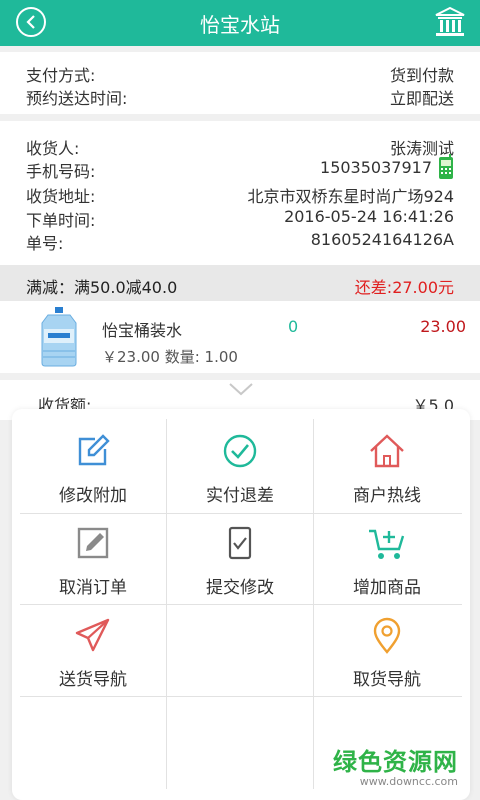 This screenshot has width=480, height=800. I want to click on edit-extra-button: 修改附加, so click(93, 467).